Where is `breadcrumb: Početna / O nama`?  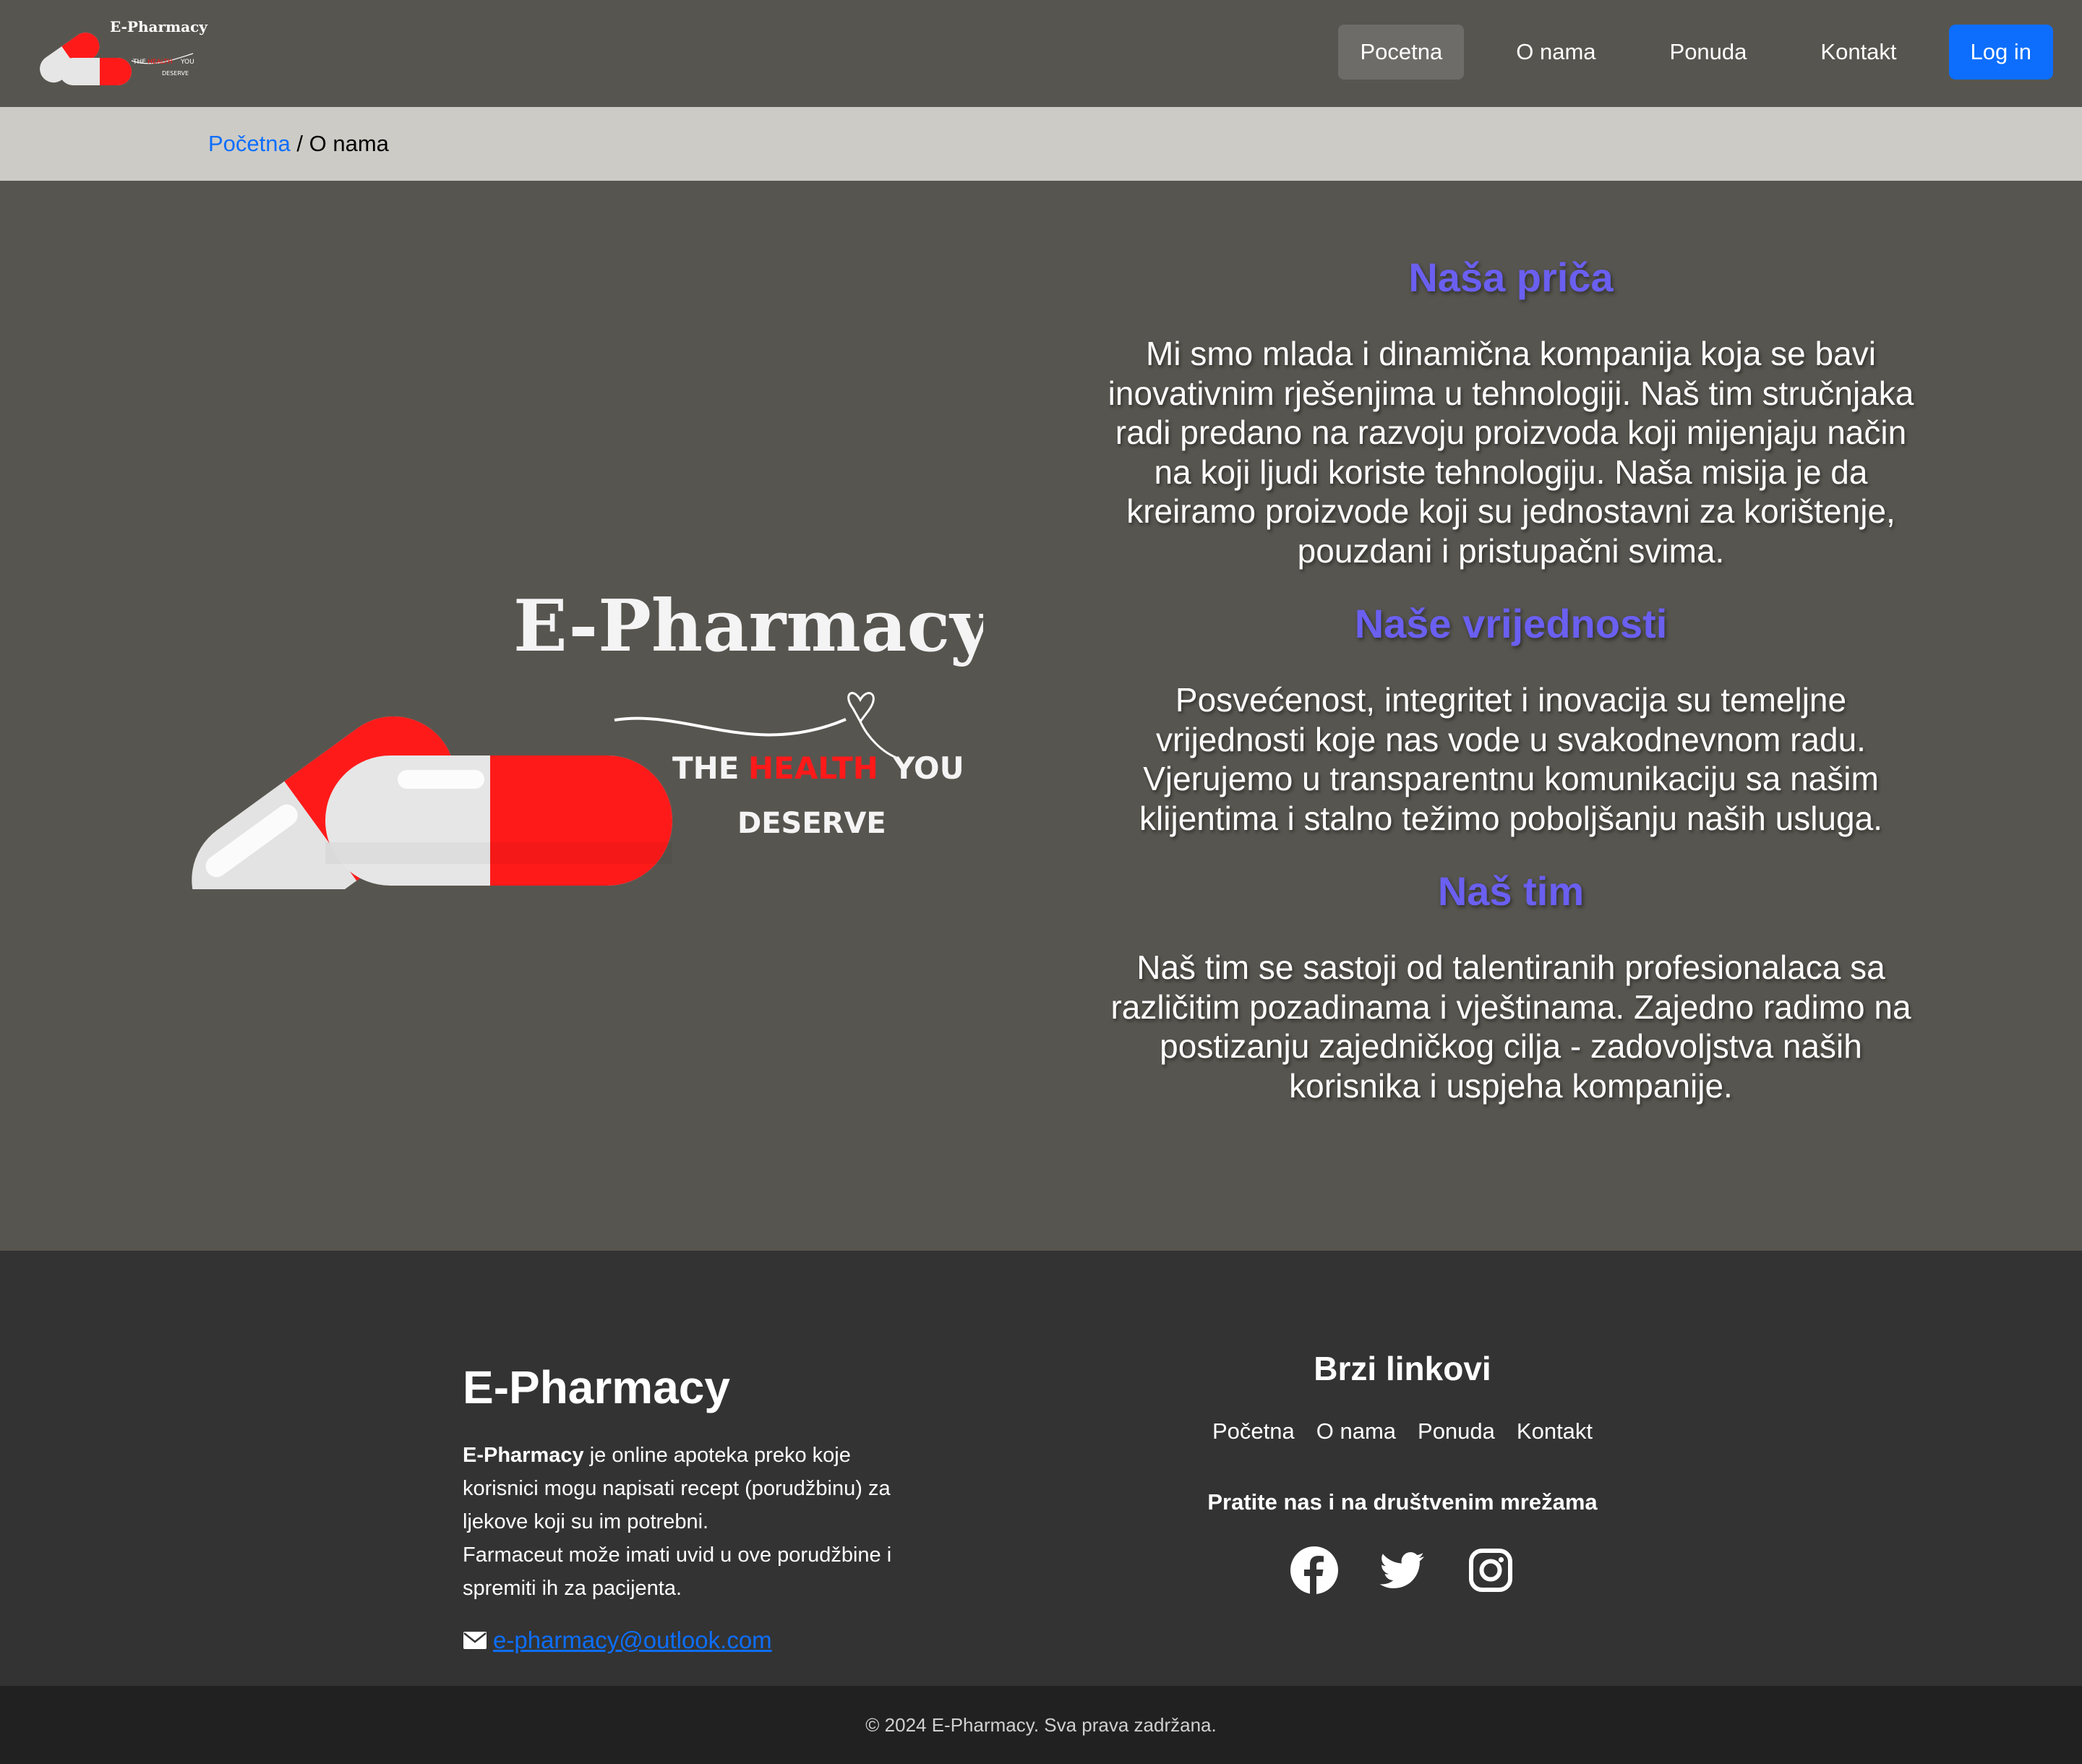 breadcrumb: Početna / O nama is located at coordinates (298, 144).